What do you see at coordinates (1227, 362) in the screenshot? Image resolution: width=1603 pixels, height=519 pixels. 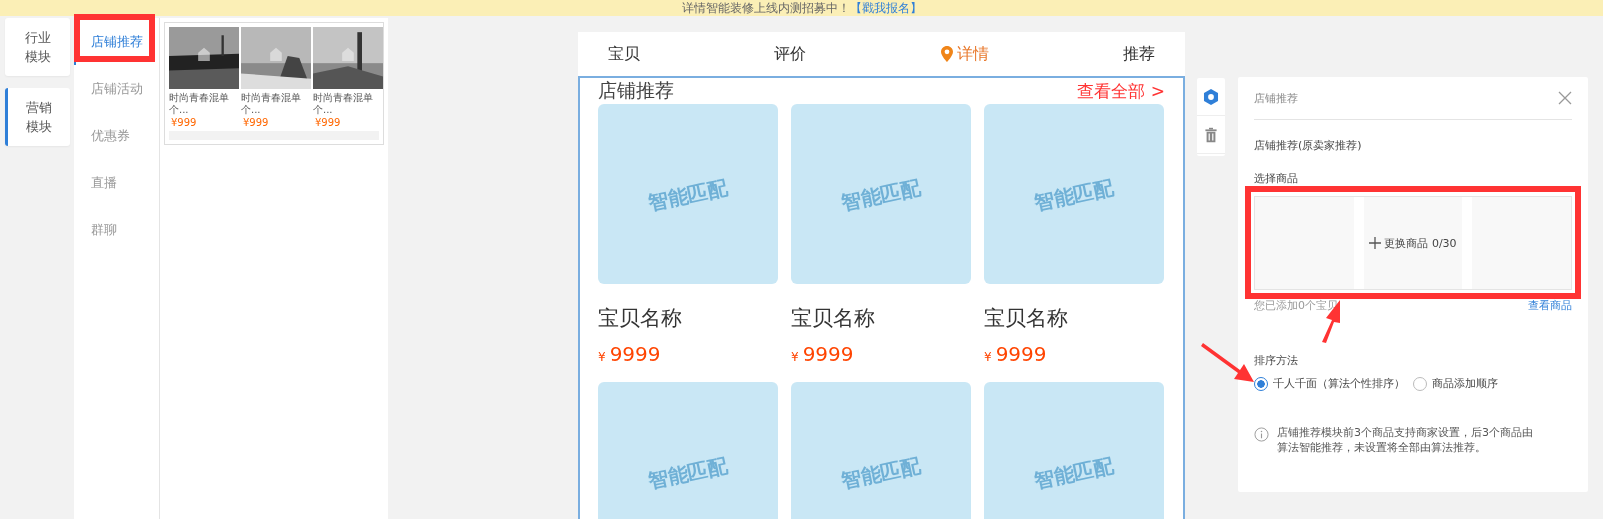 I see `annotation-arrow` at bounding box center [1227, 362].